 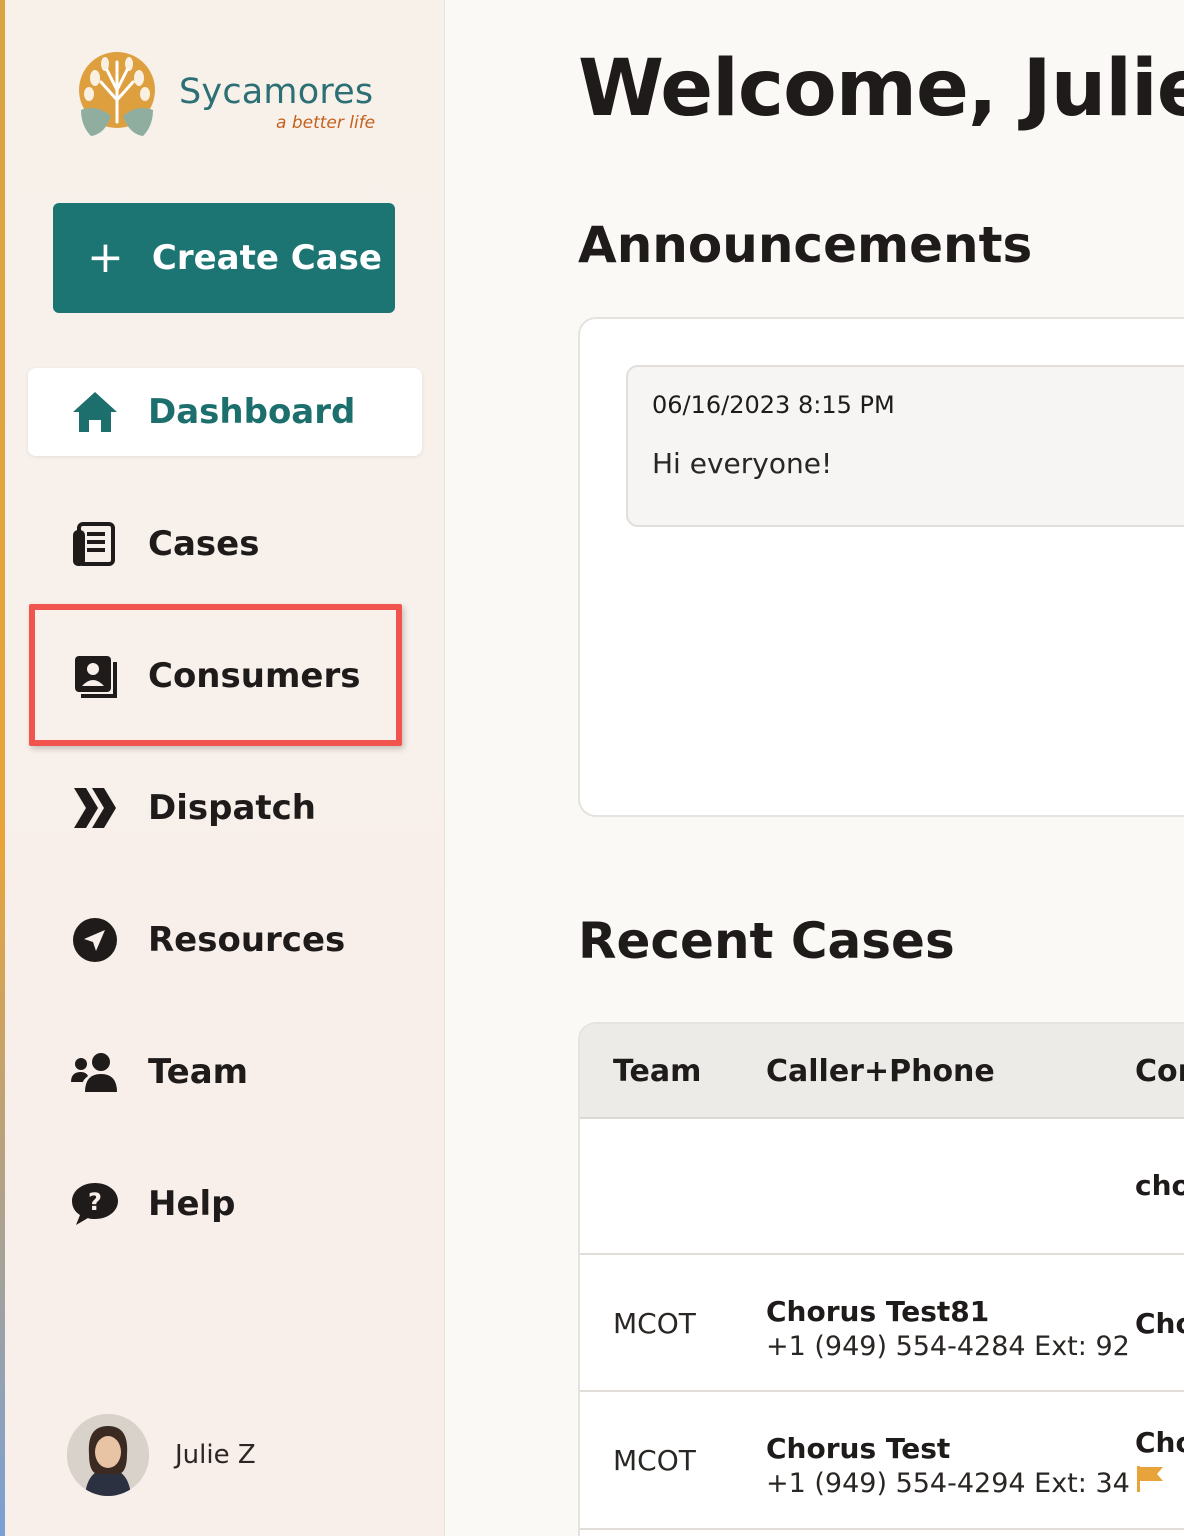 I want to click on sidebar-item-label: Dashboard, so click(x=252, y=412).